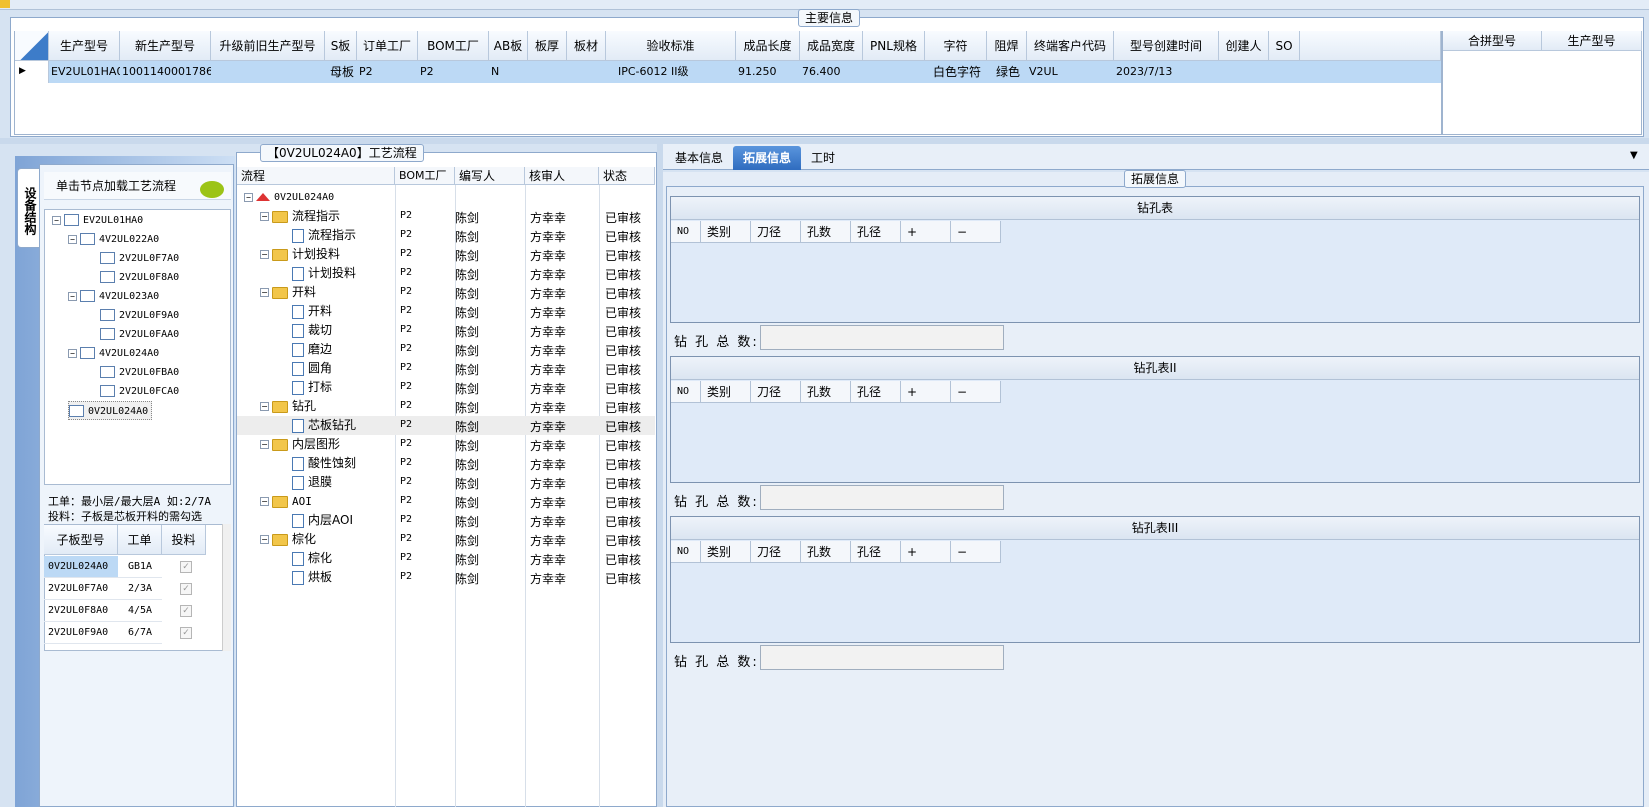 The image size is (1649, 807). What do you see at coordinates (324, 463) in the screenshot?
I see `process-tree-node: 酸性蚀刻` at bounding box center [324, 463].